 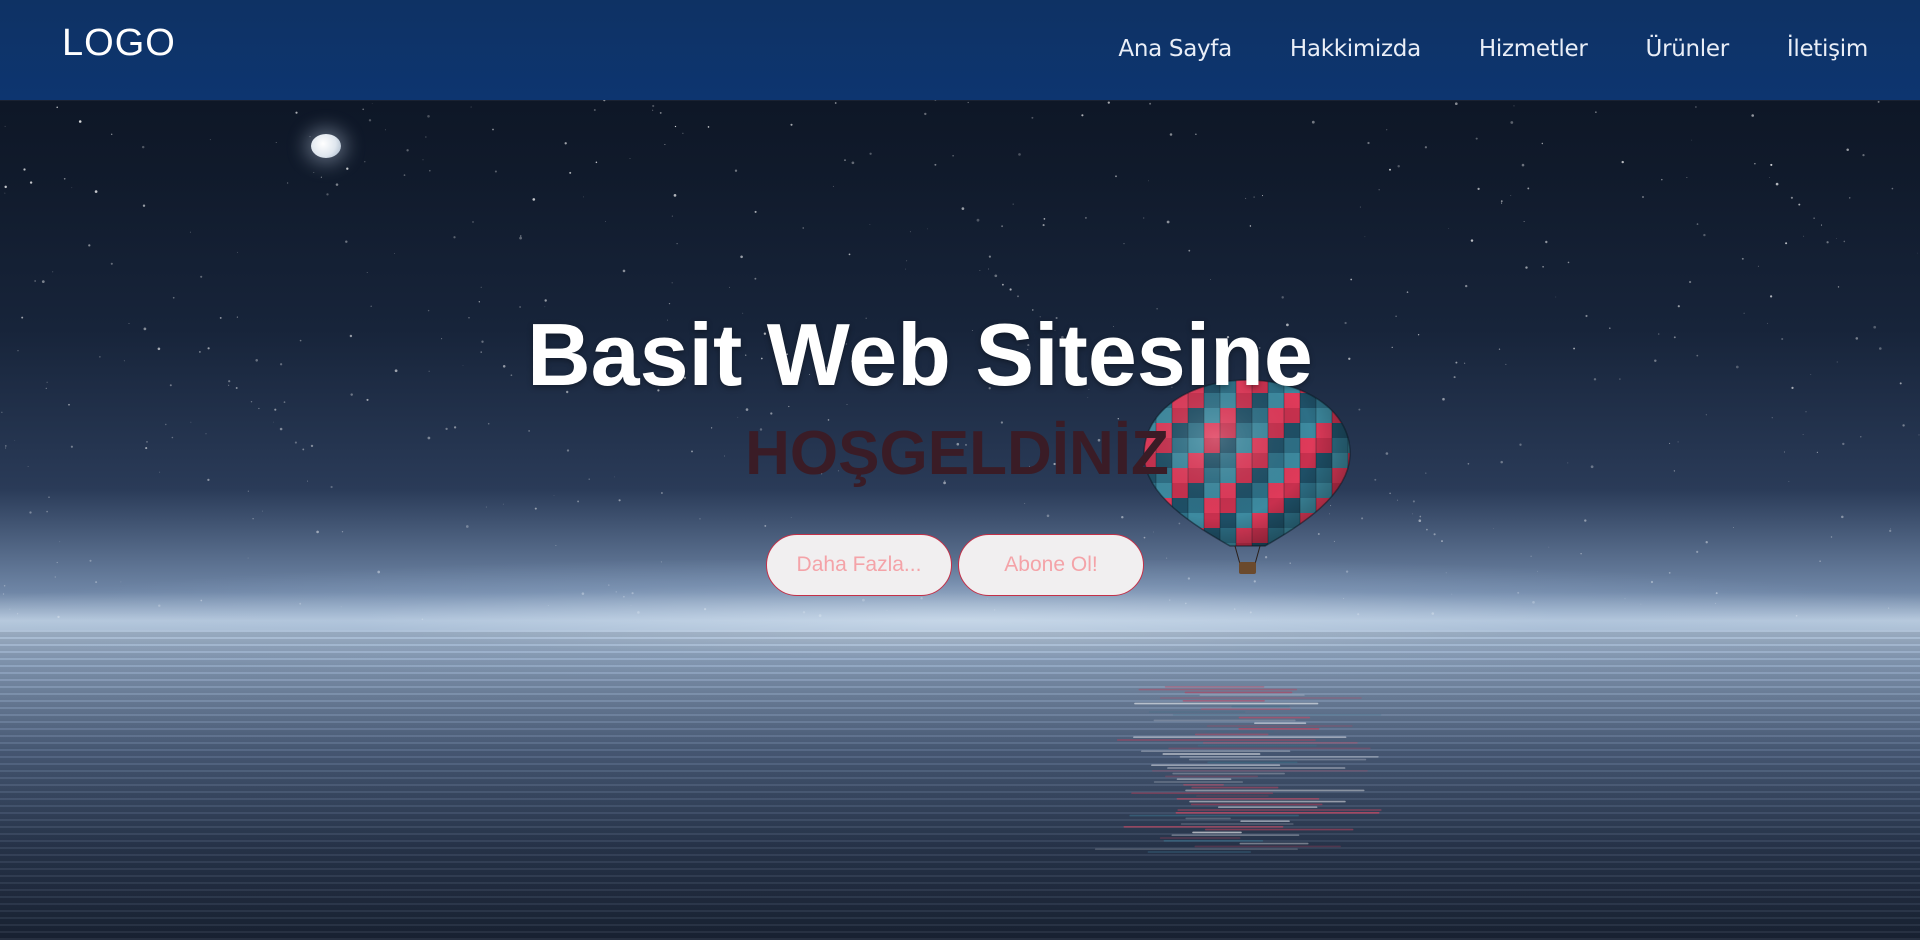 I want to click on site-logo: LOGO, so click(x=119, y=43).